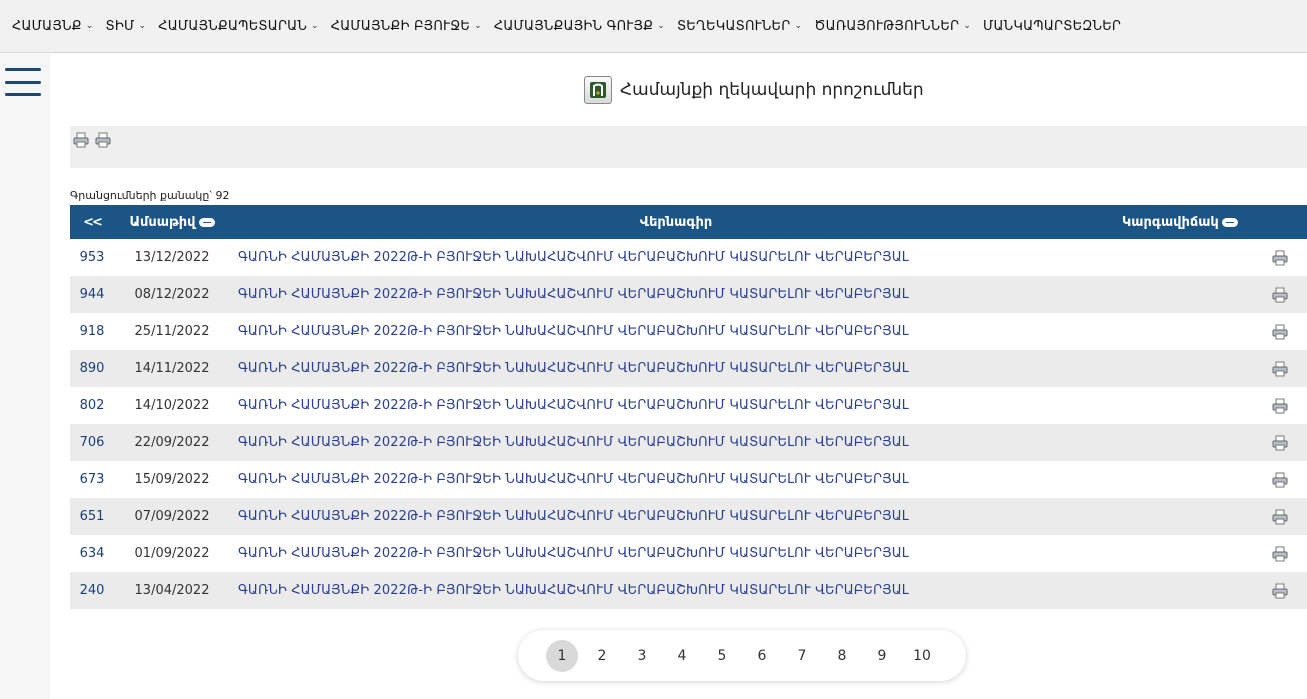 The width and height of the screenshot is (1307, 699). Describe the element at coordinates (802, 656) in the screenshot. I see `page-button: 7` at that location.